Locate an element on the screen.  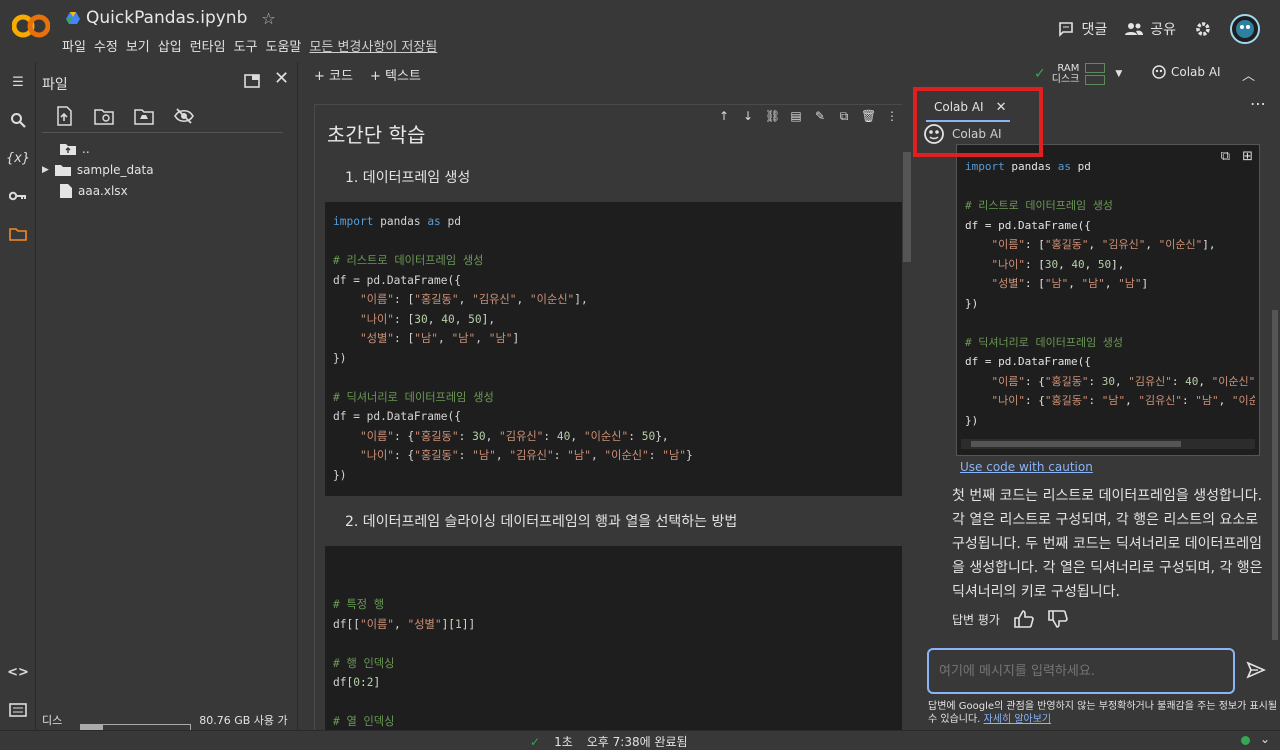
file-name: .. is located at coordinates (86, 149).